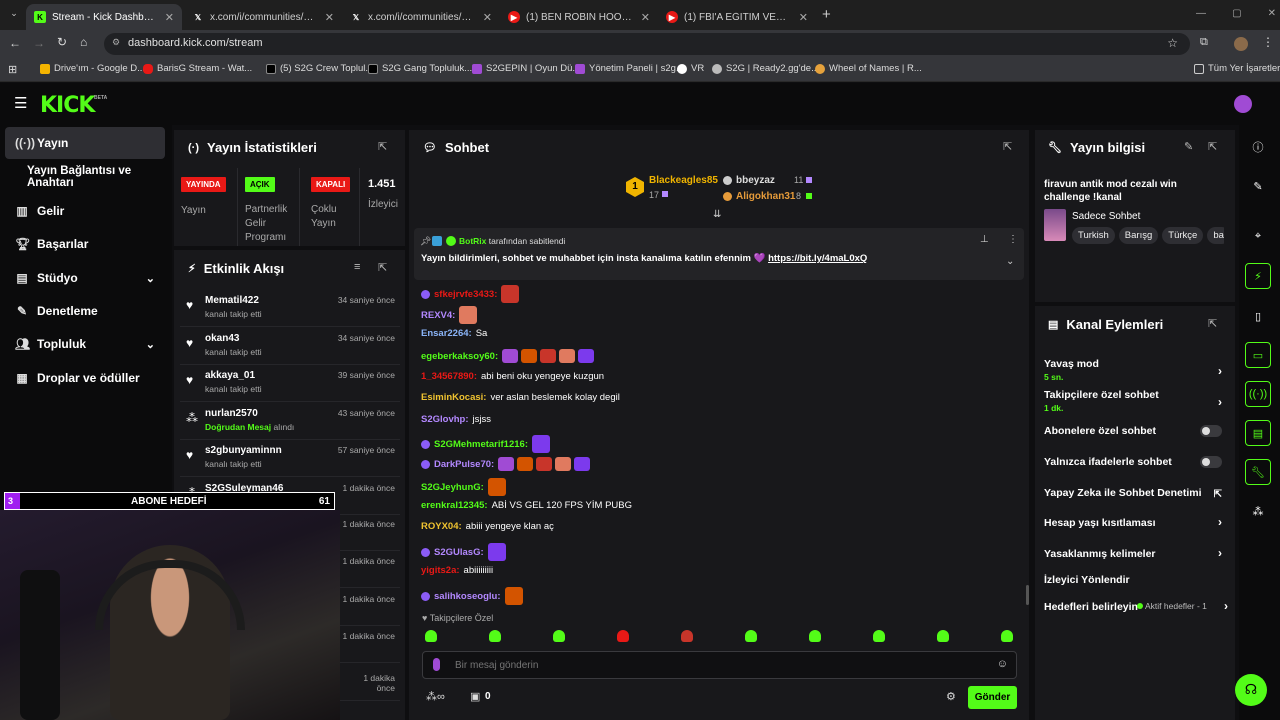 Image resolution: width=1280 pixels, height=720 pixels. Describe the element at coordinates (85, 378) in the screenshot. I see `sidebar-item-droplar: ▦ Droplar ve ödüller` at that location.